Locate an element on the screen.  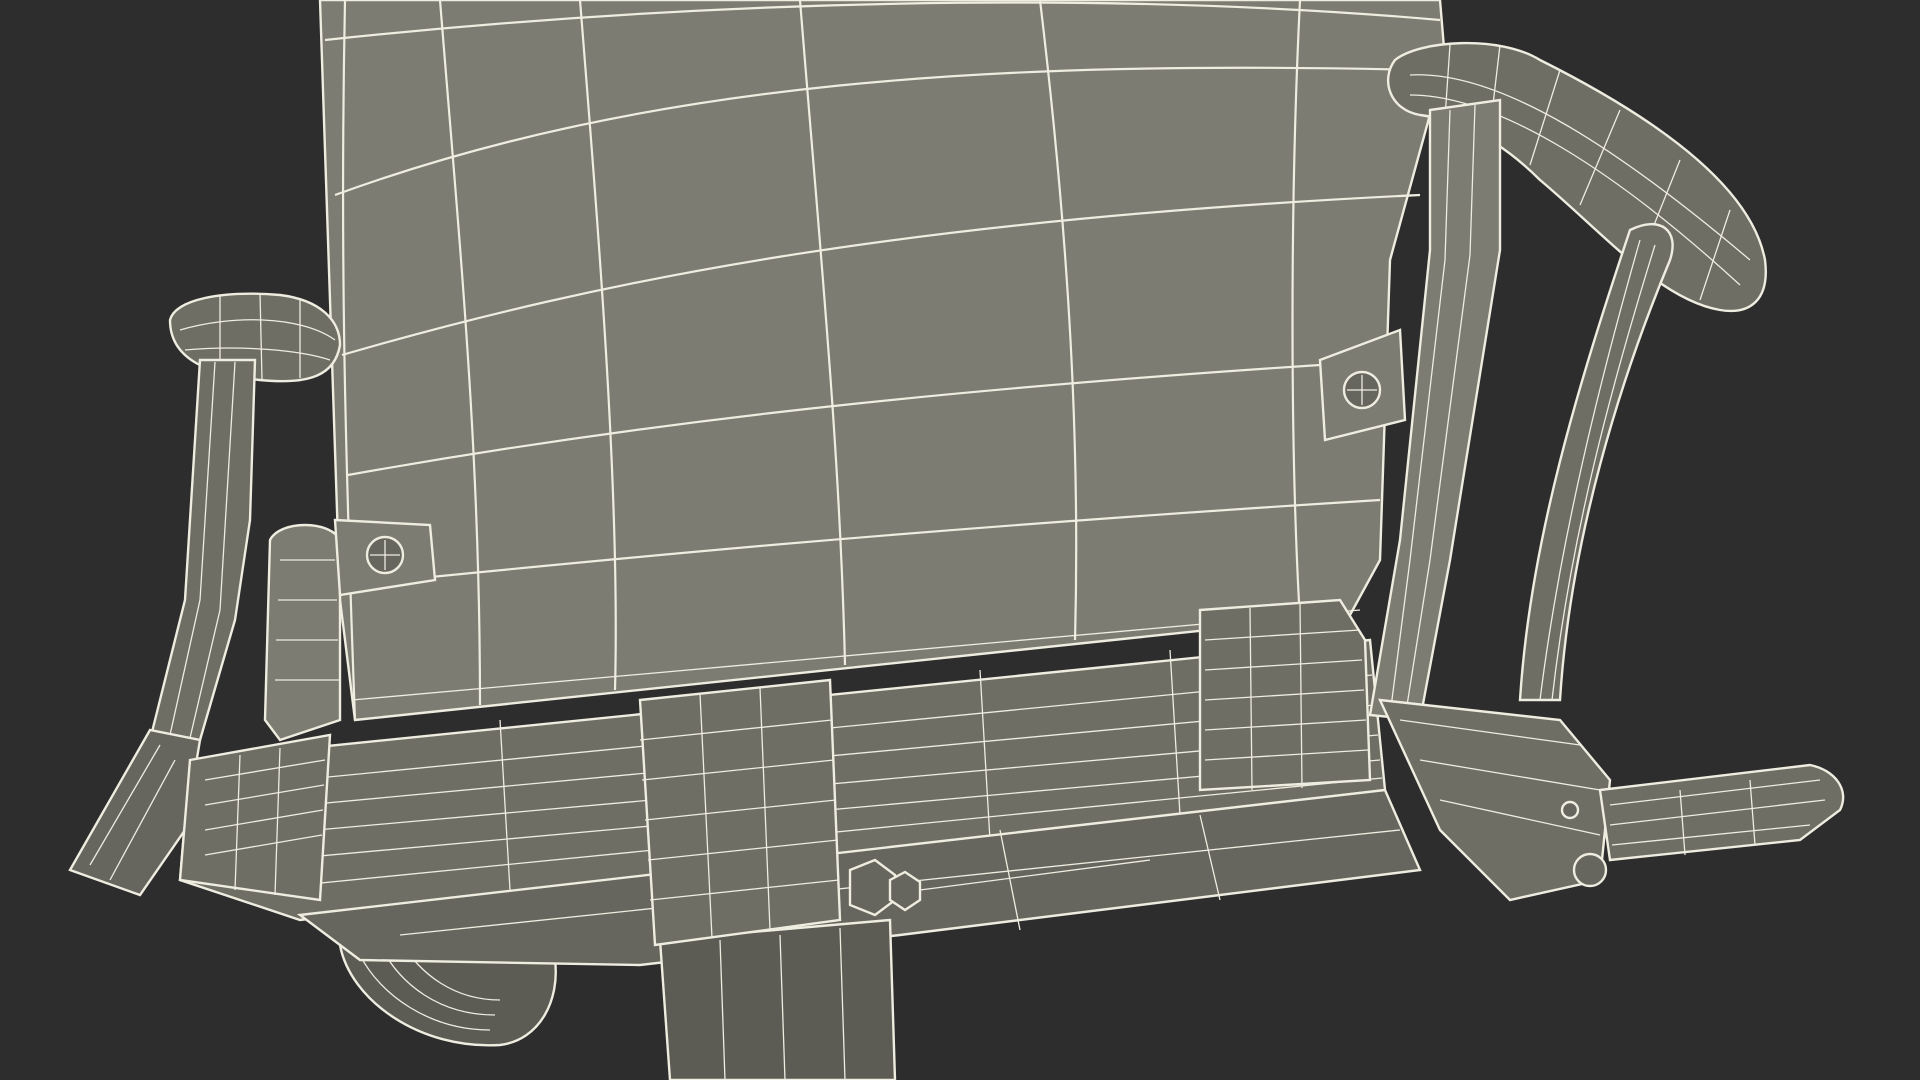
center-post is located at coordinates (777, 999).